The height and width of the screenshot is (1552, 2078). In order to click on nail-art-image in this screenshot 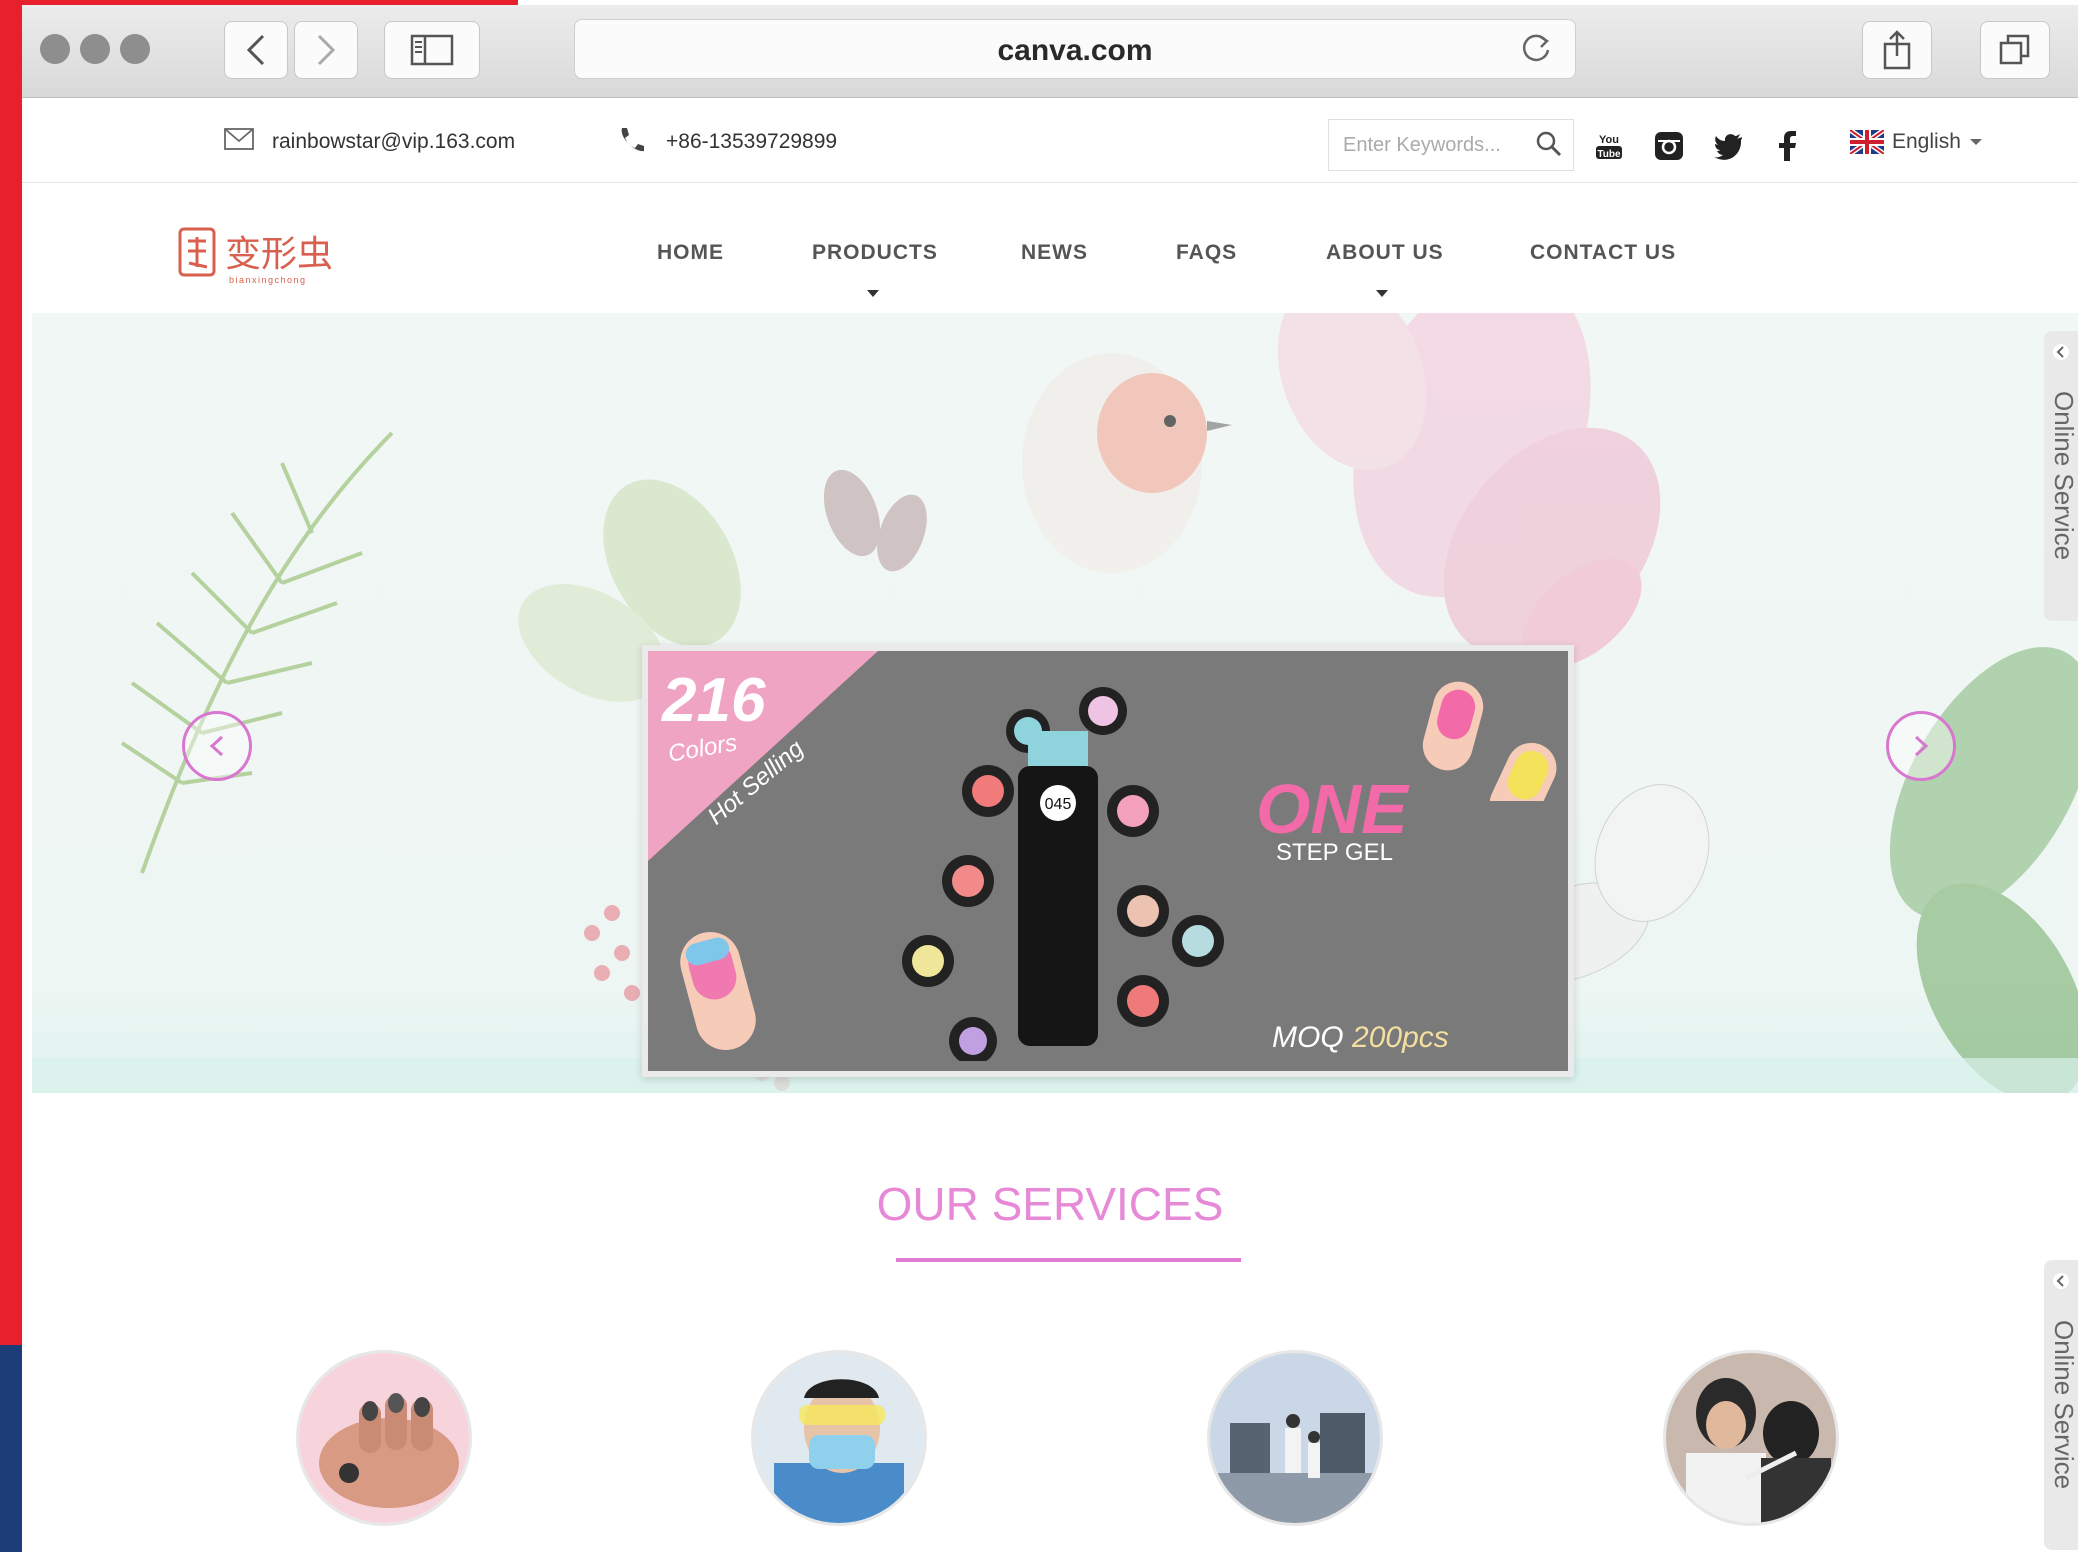, I will do `click(1489, 741)`.